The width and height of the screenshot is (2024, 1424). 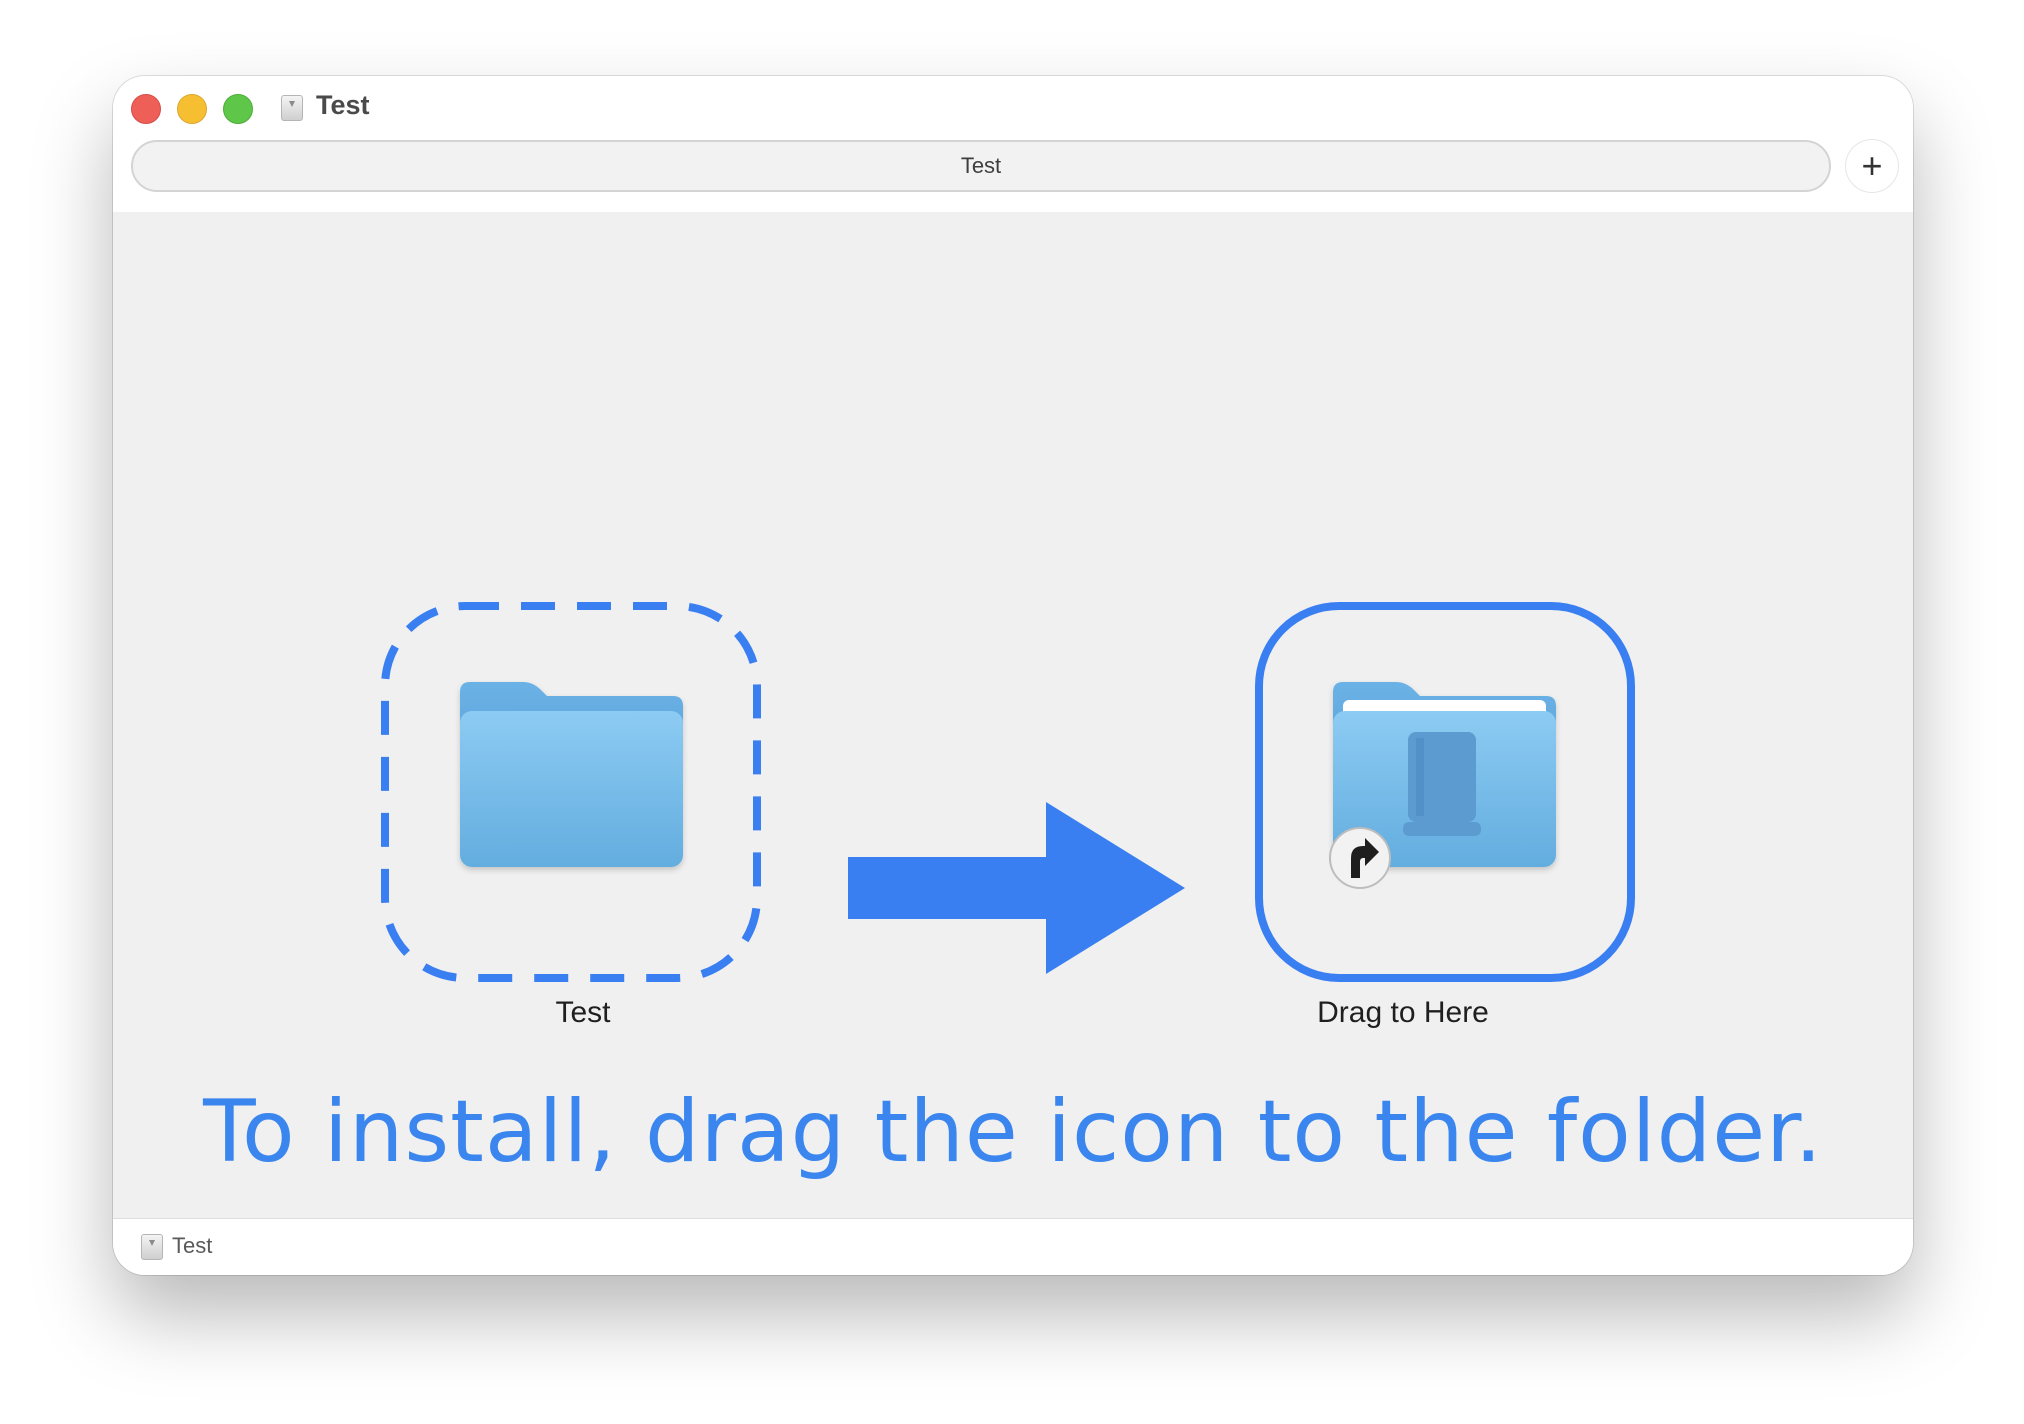 I want to click on window-toolbar: Test Test +, so click(x=1013, y=144).